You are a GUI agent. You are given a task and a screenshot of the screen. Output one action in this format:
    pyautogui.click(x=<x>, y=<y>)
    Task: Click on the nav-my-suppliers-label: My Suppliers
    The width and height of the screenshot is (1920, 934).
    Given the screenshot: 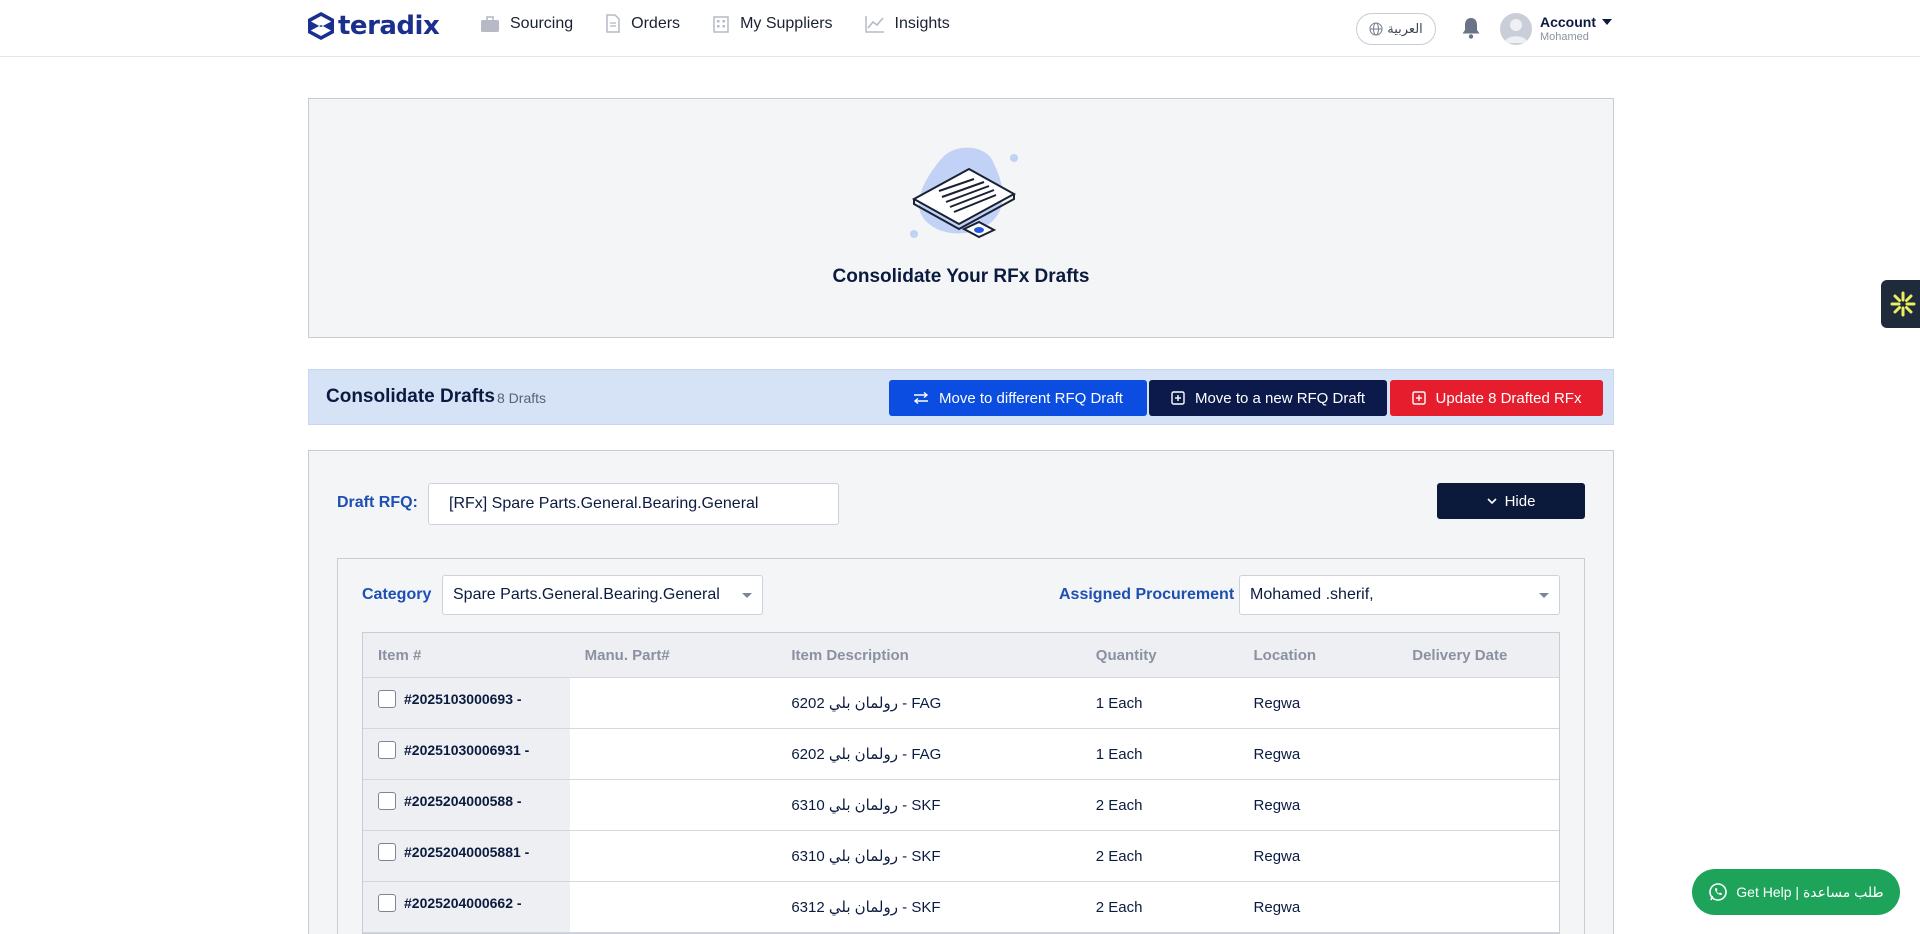 What is the action you would take?
    pyautogui.click(x=786, y=23)
    